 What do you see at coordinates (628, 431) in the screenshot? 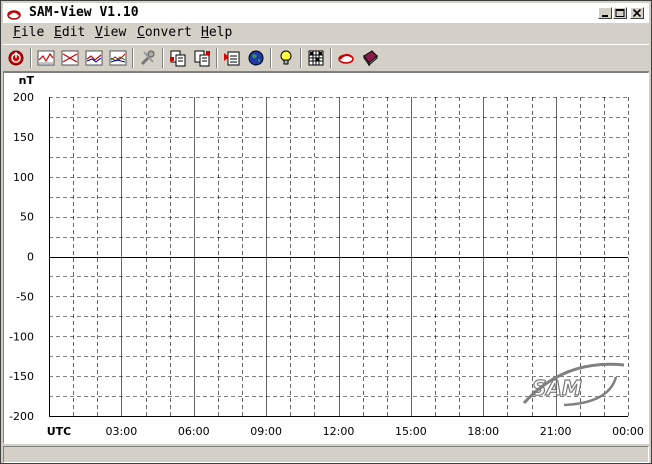
I see `x-tick-label: 00:00` at bounding box center [628, 431].